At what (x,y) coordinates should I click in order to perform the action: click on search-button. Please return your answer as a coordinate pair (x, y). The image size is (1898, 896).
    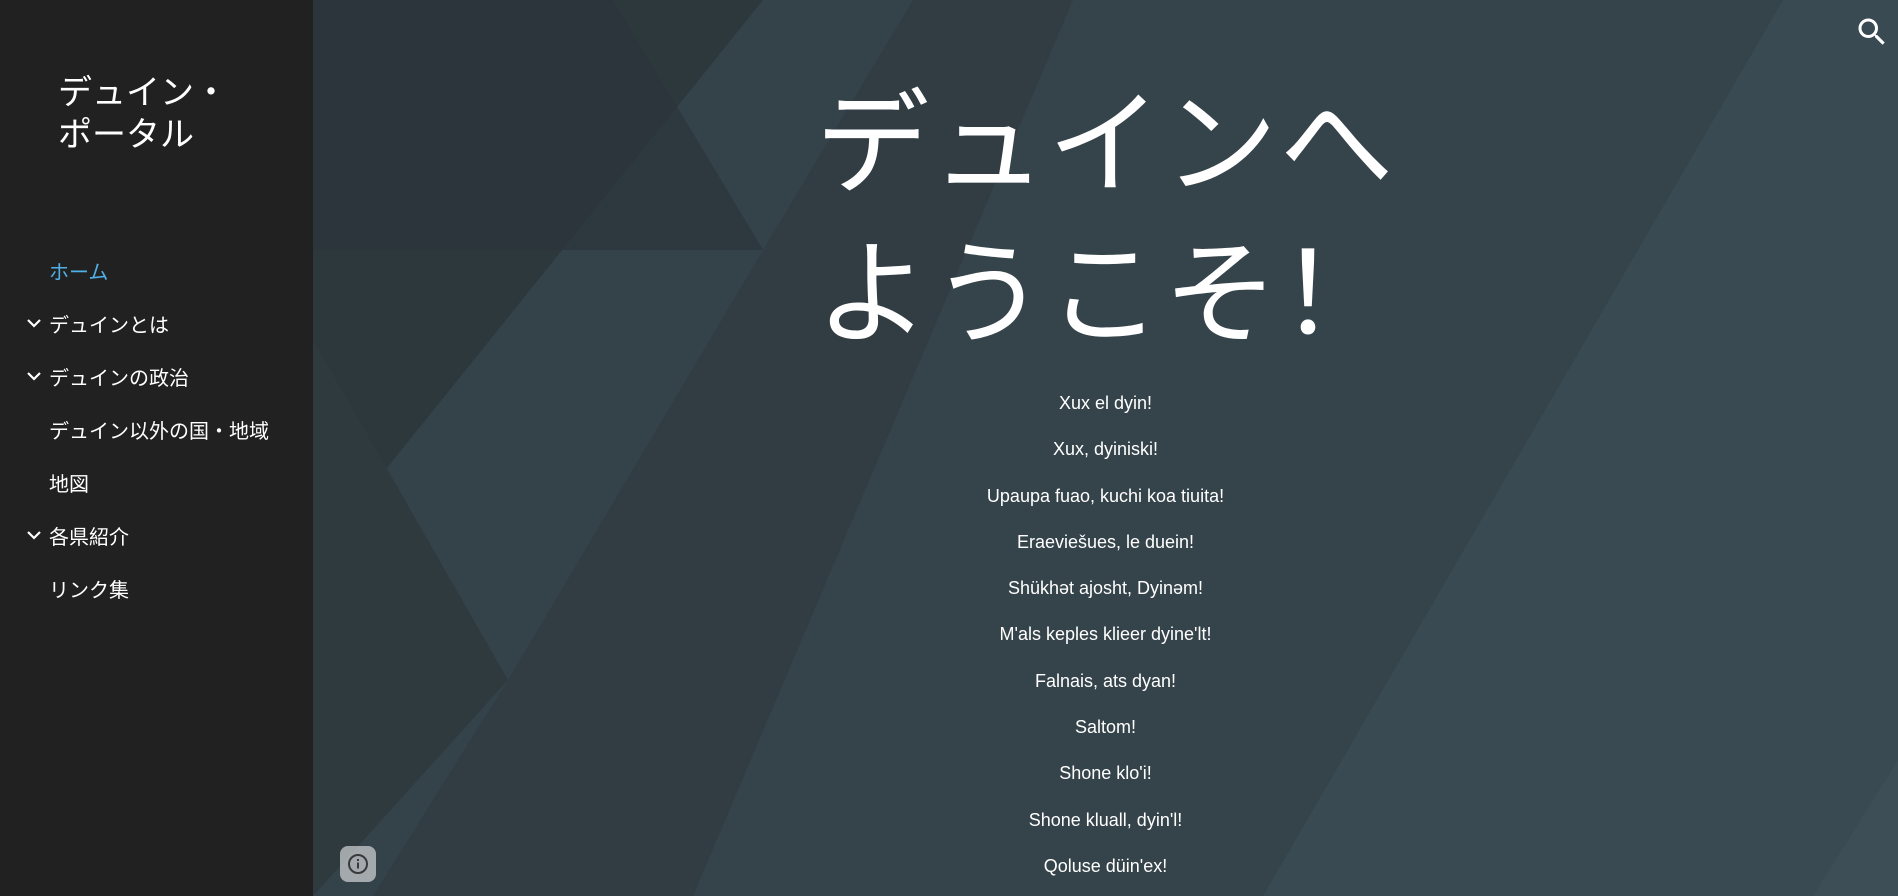
    Looking at the image, I should click on (1872, 32).